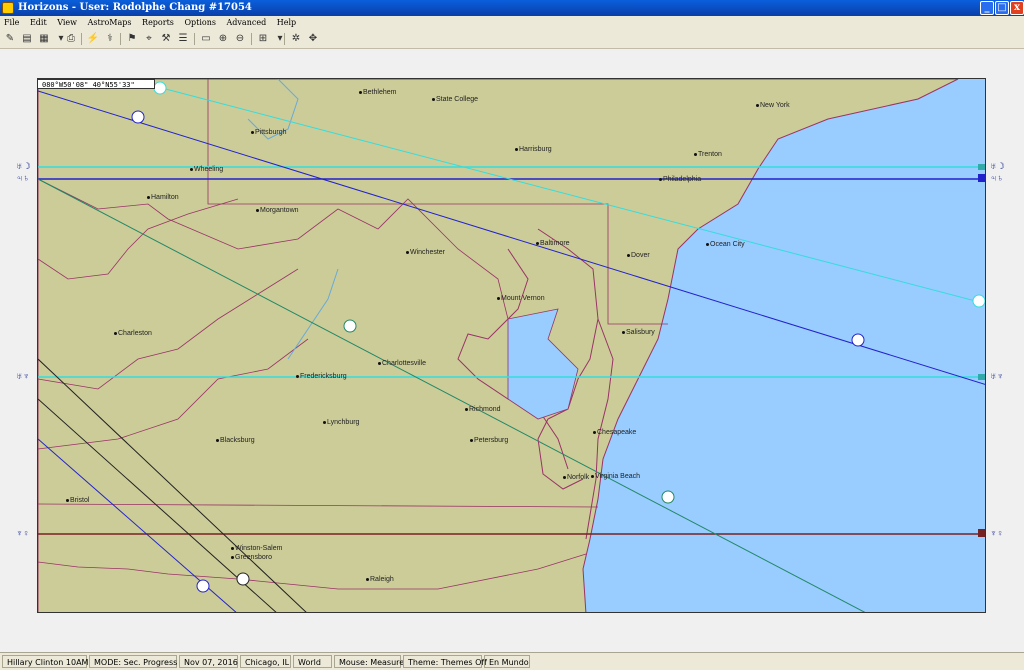 The image size is (1024, 670). I want to click on city-label: Chesapeake, so click(614, 433).